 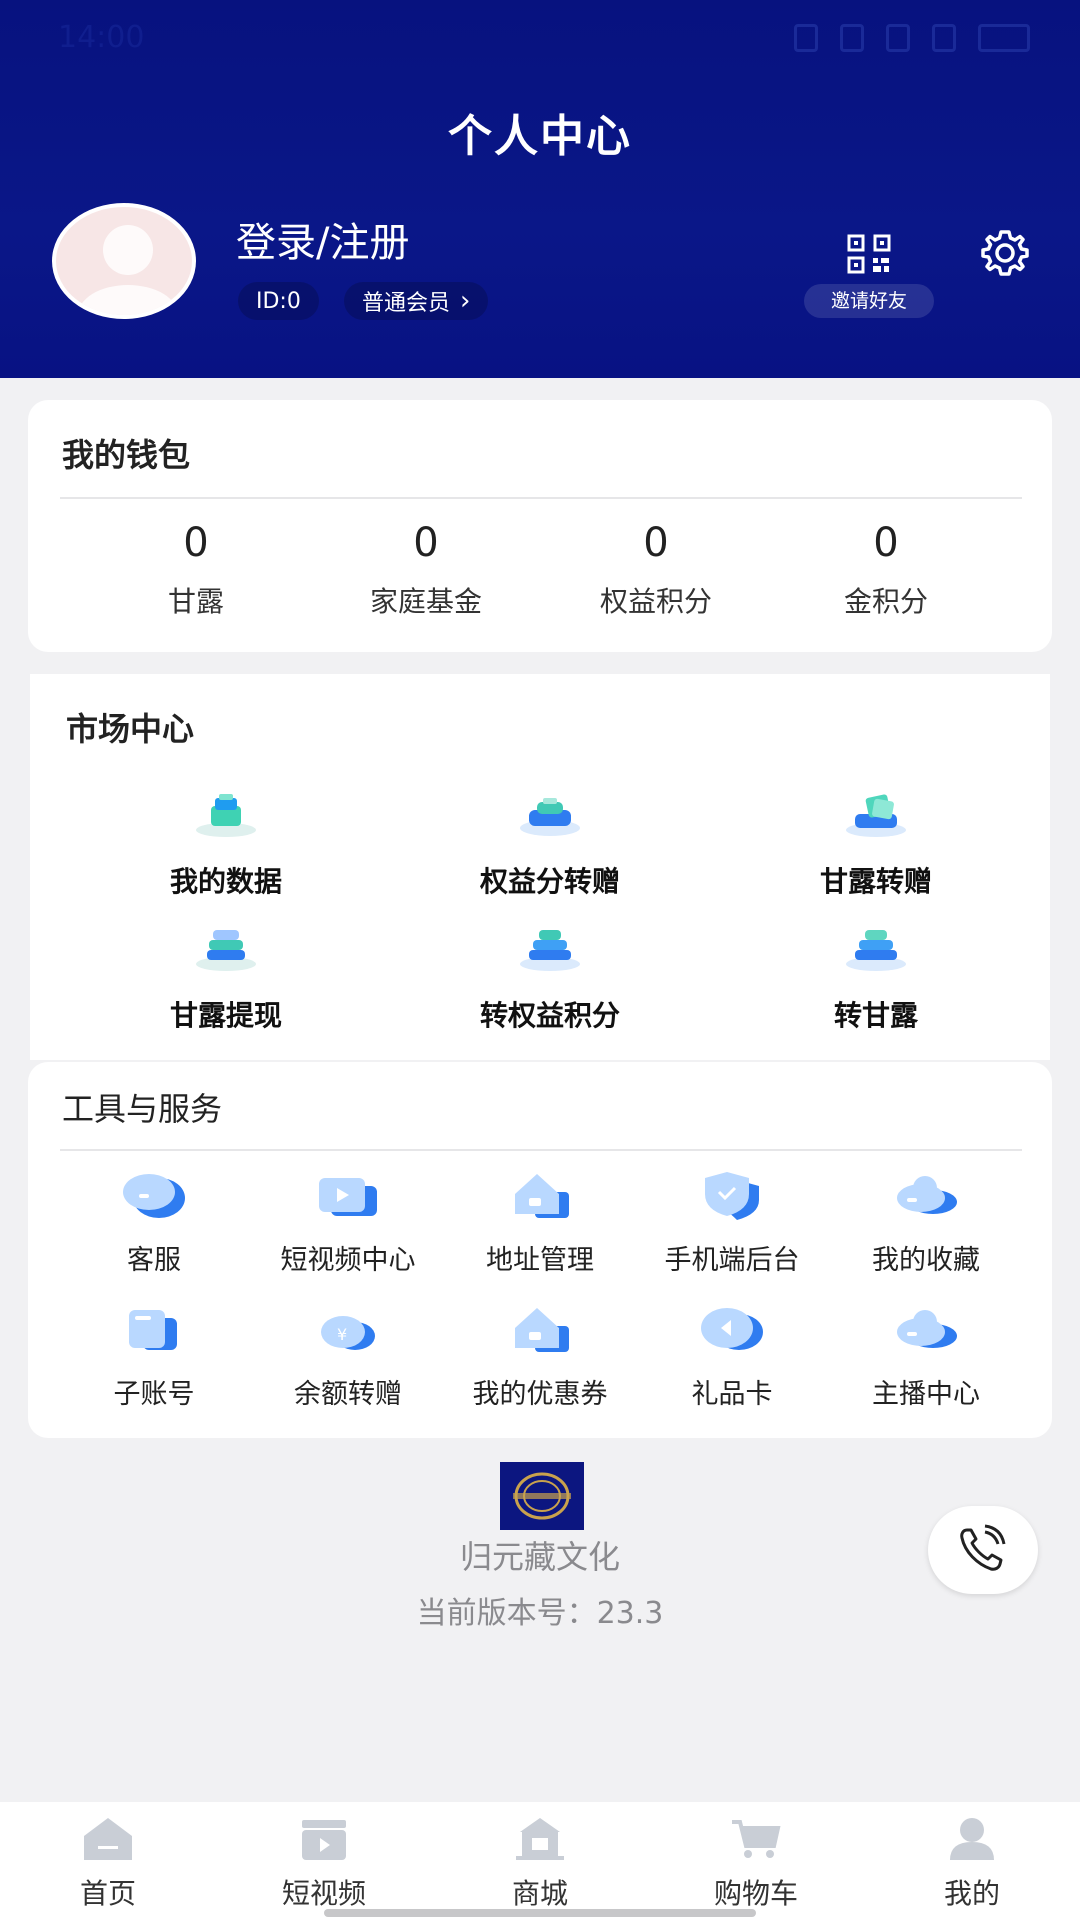 I want to click on clapperboard-icon, so click(x=324, y=1840).